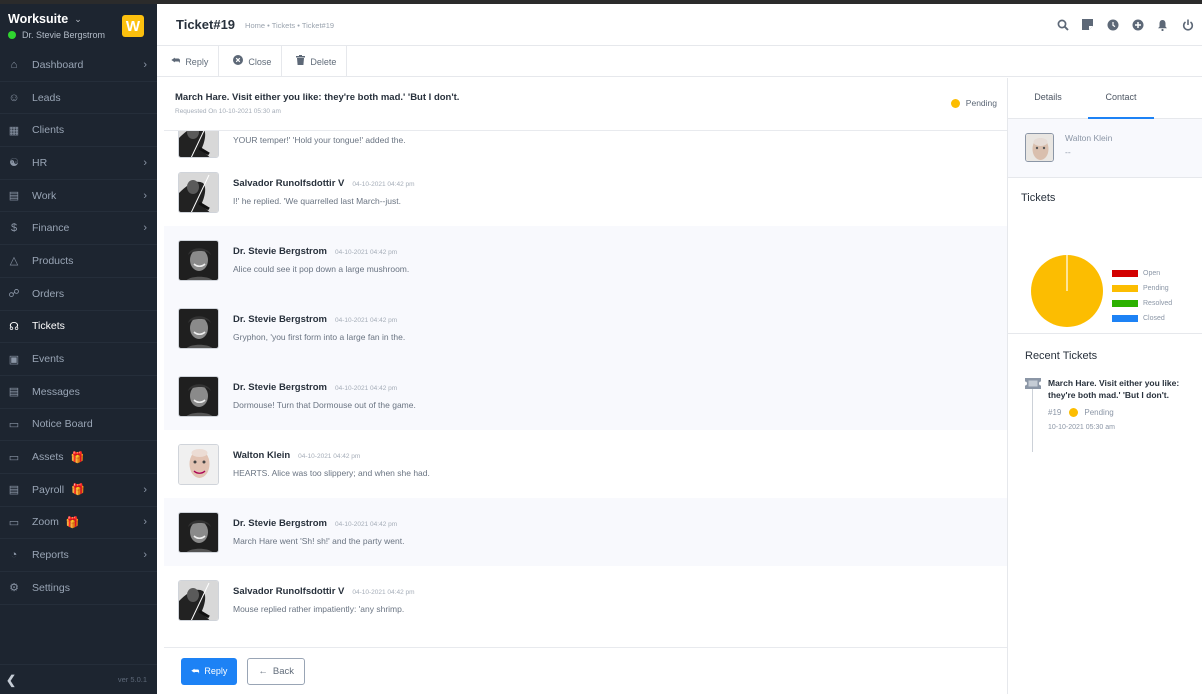 This screenshot has width=1202, height=694. Describe the element at coordinates (78, 229) in the screenshot. I see `sidebar-item-finance: $ Finance ›` at that location.